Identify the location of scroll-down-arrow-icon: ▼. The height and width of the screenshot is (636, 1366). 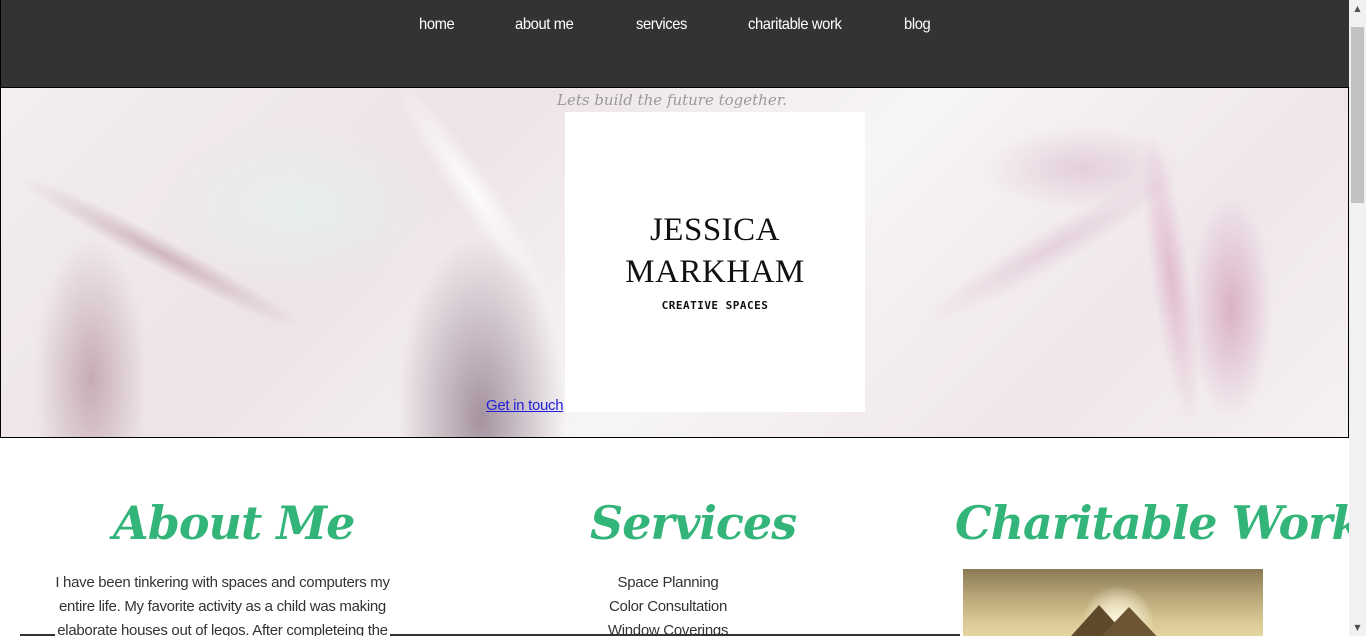
(1357, 627).